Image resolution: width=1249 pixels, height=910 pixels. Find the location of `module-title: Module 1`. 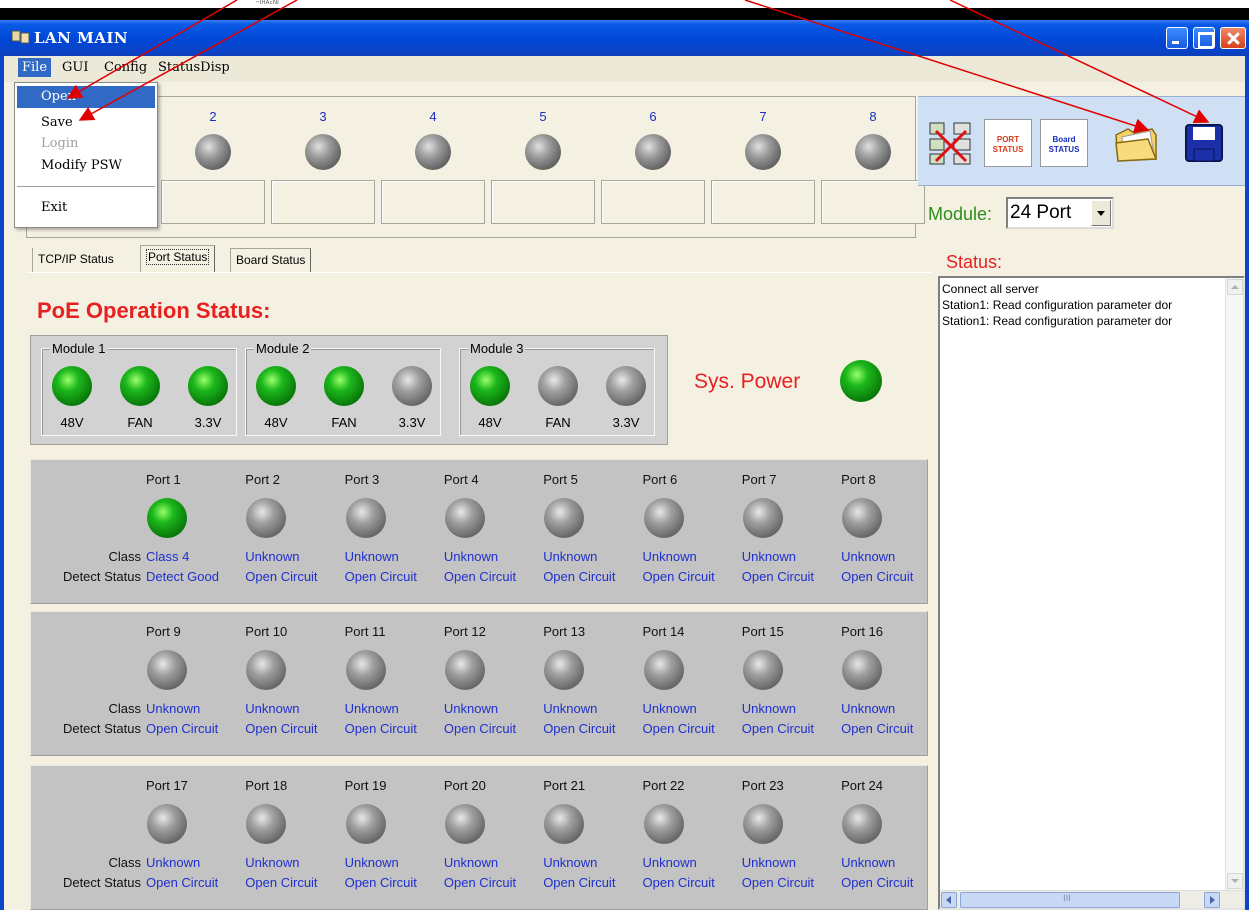

module-title: Module 1 is located at coordinates (79, 348).